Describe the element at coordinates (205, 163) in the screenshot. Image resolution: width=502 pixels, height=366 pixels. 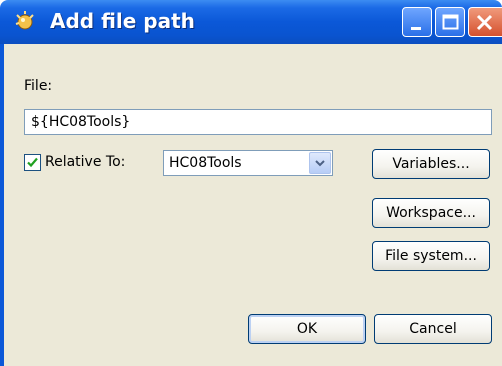
I see `relative-to-value: HC08Tools` at that location.